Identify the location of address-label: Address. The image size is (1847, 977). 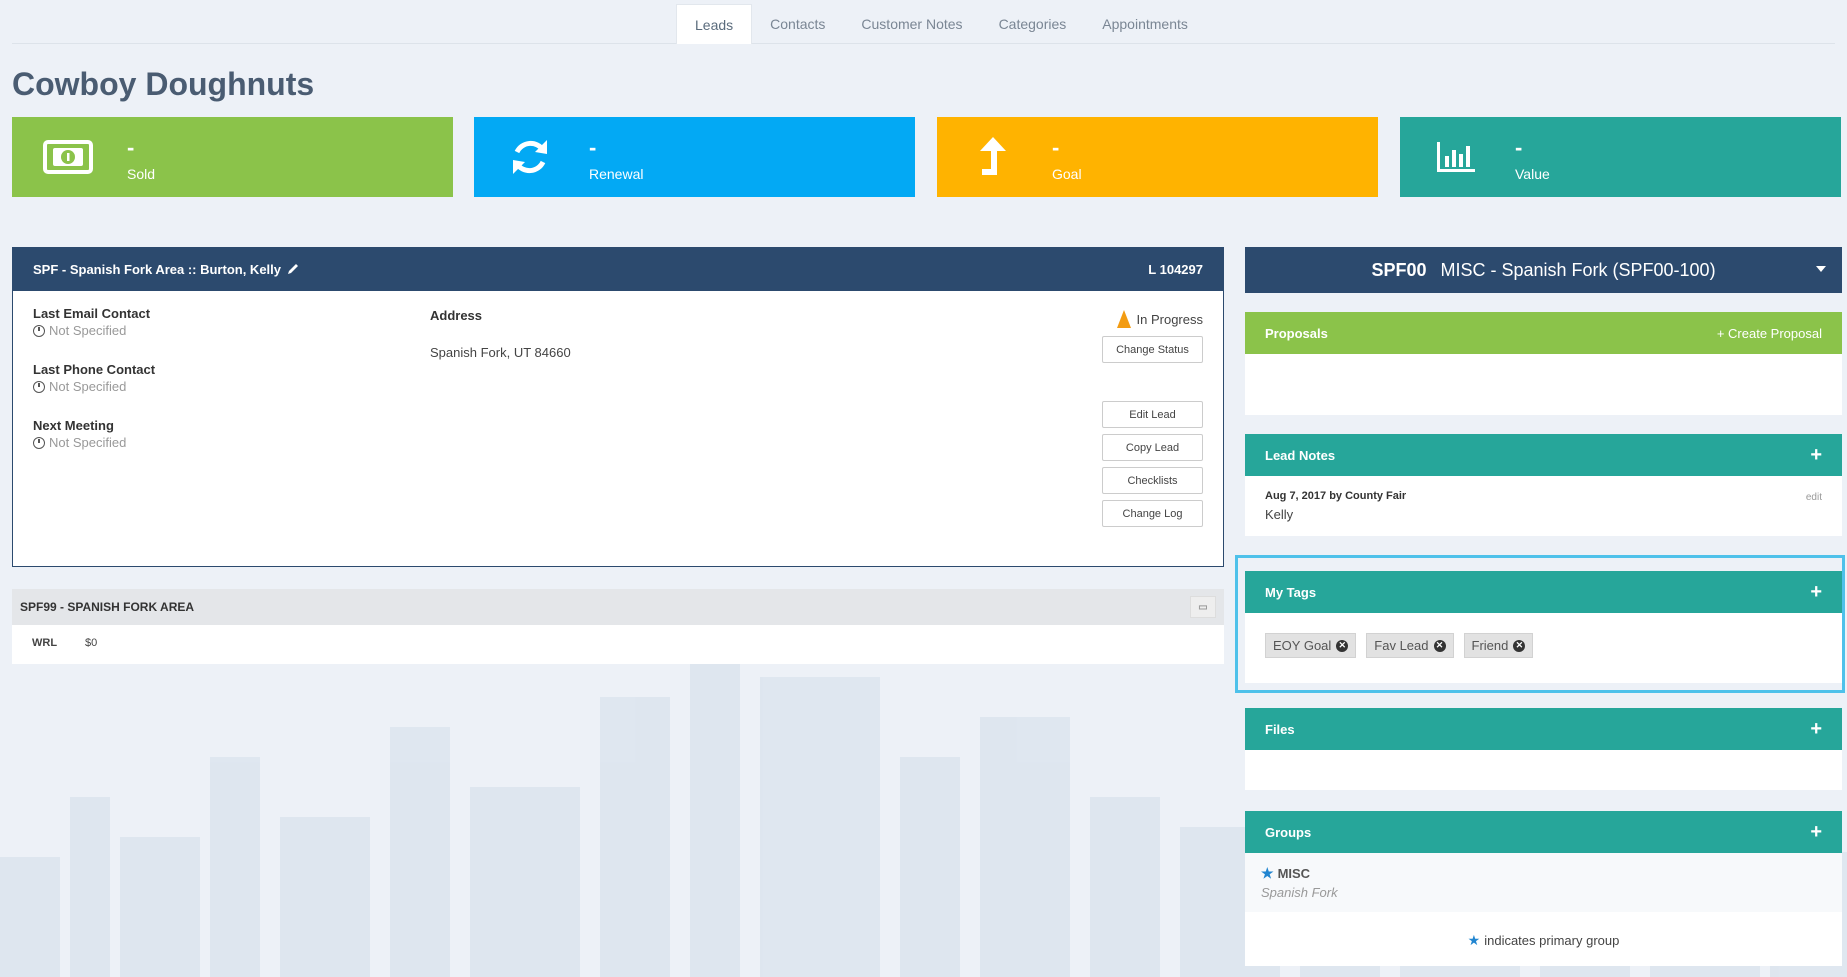
(456, 315).